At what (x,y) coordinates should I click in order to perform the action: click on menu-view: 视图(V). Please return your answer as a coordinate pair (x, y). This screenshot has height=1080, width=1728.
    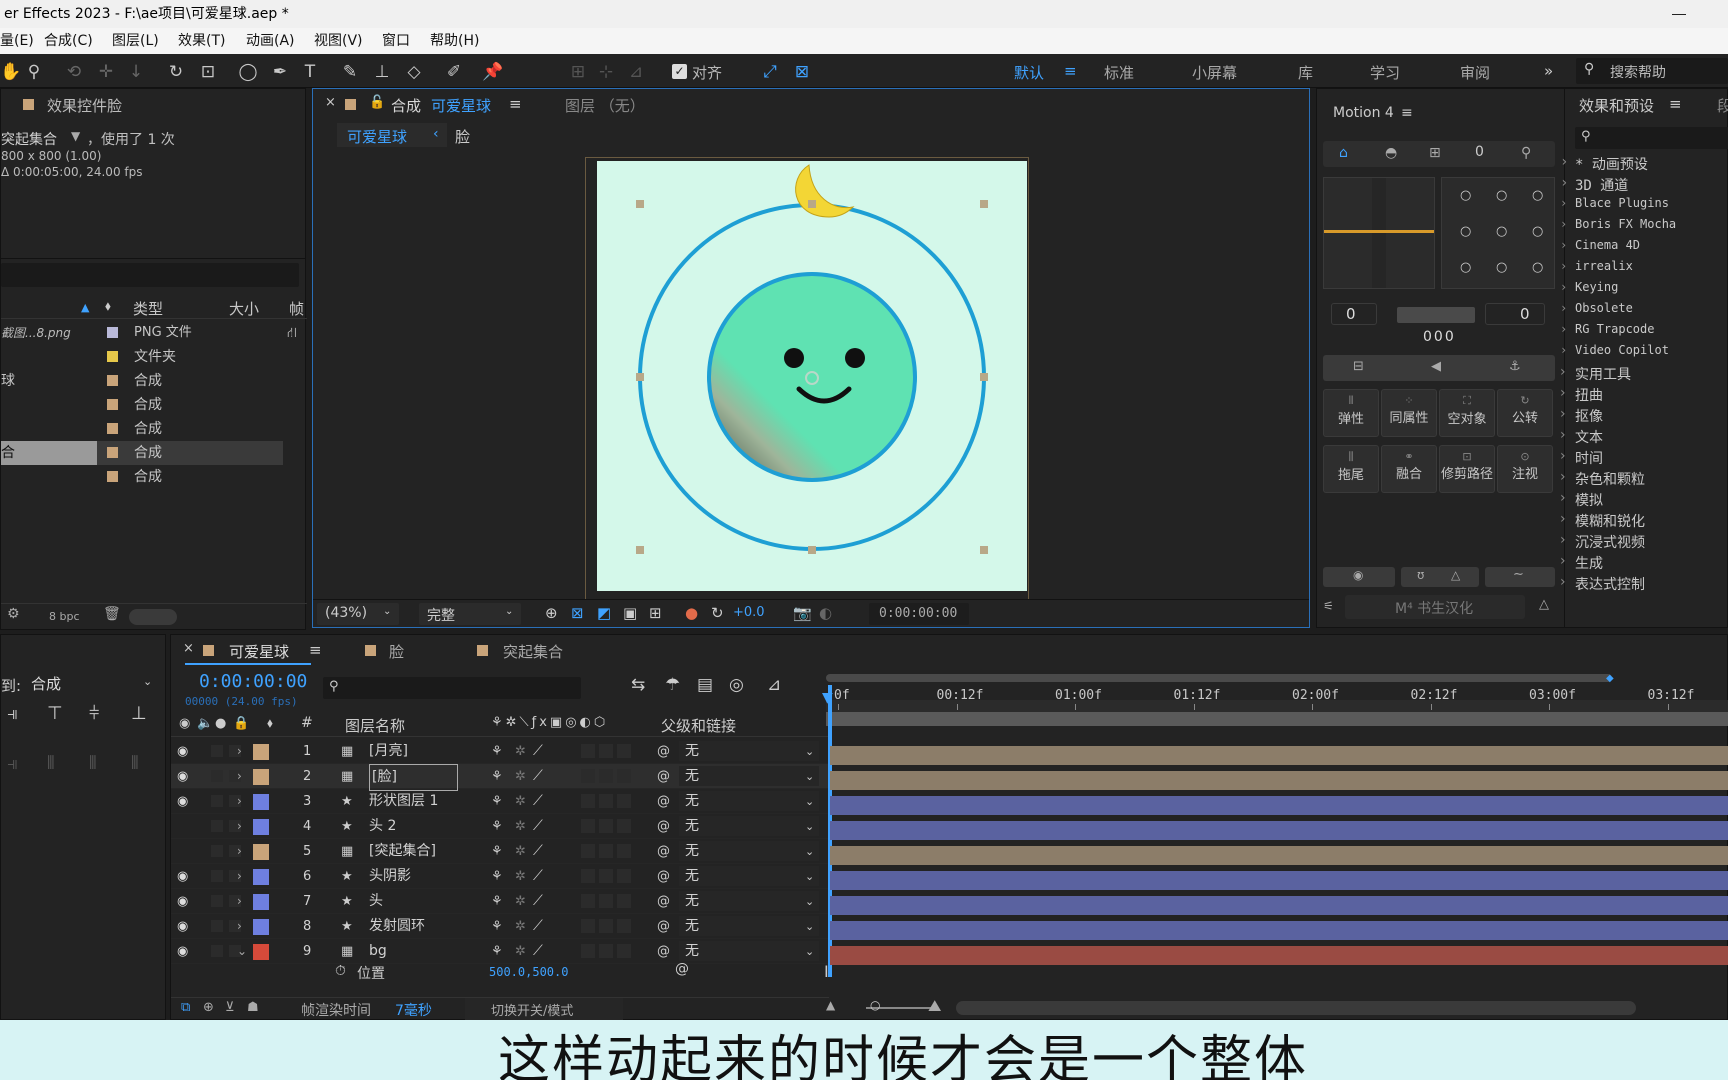
    Looking at the image, I should click on (338, 41).